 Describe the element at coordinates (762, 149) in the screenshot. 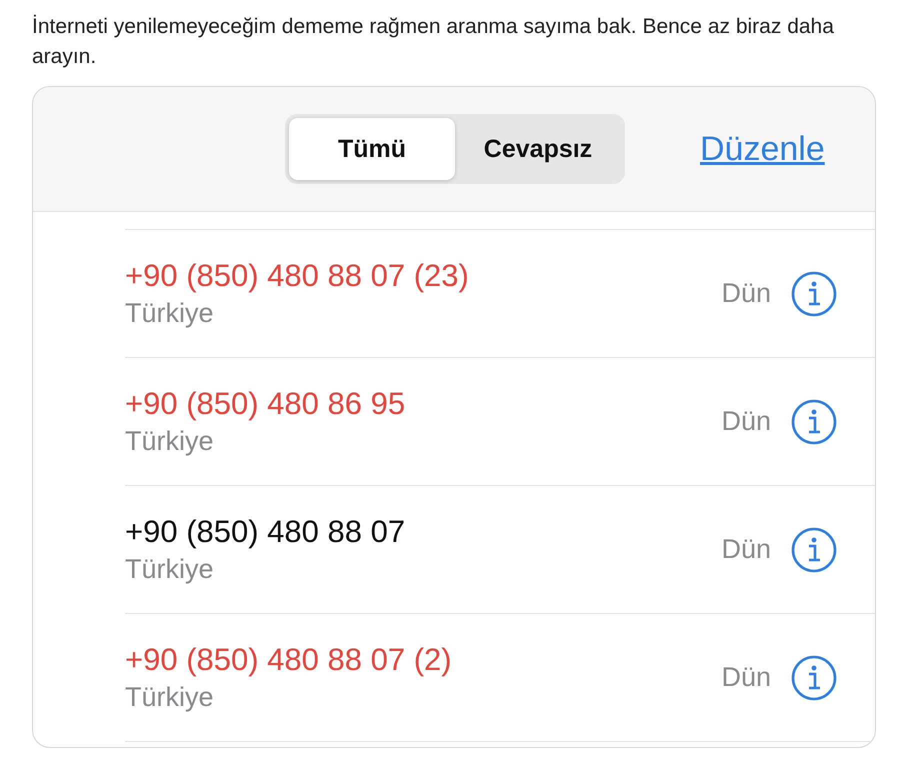

I see `edit-link: Düzenle` at that location.